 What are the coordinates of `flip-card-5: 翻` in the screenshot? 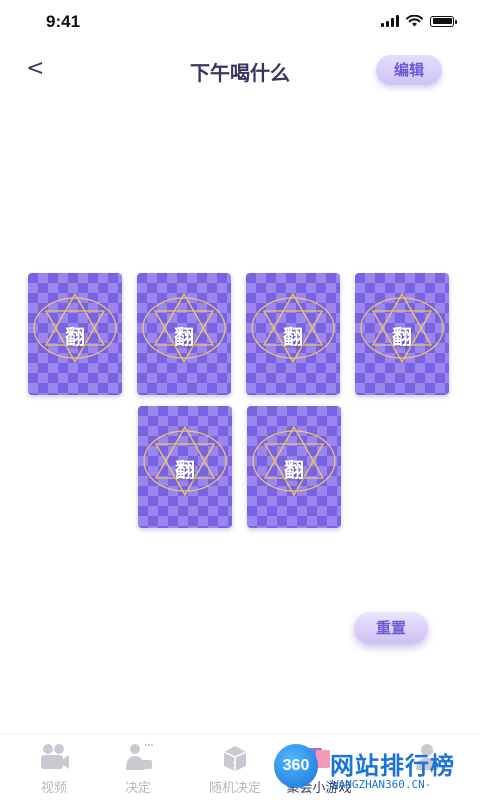 It's located at (185, 467).